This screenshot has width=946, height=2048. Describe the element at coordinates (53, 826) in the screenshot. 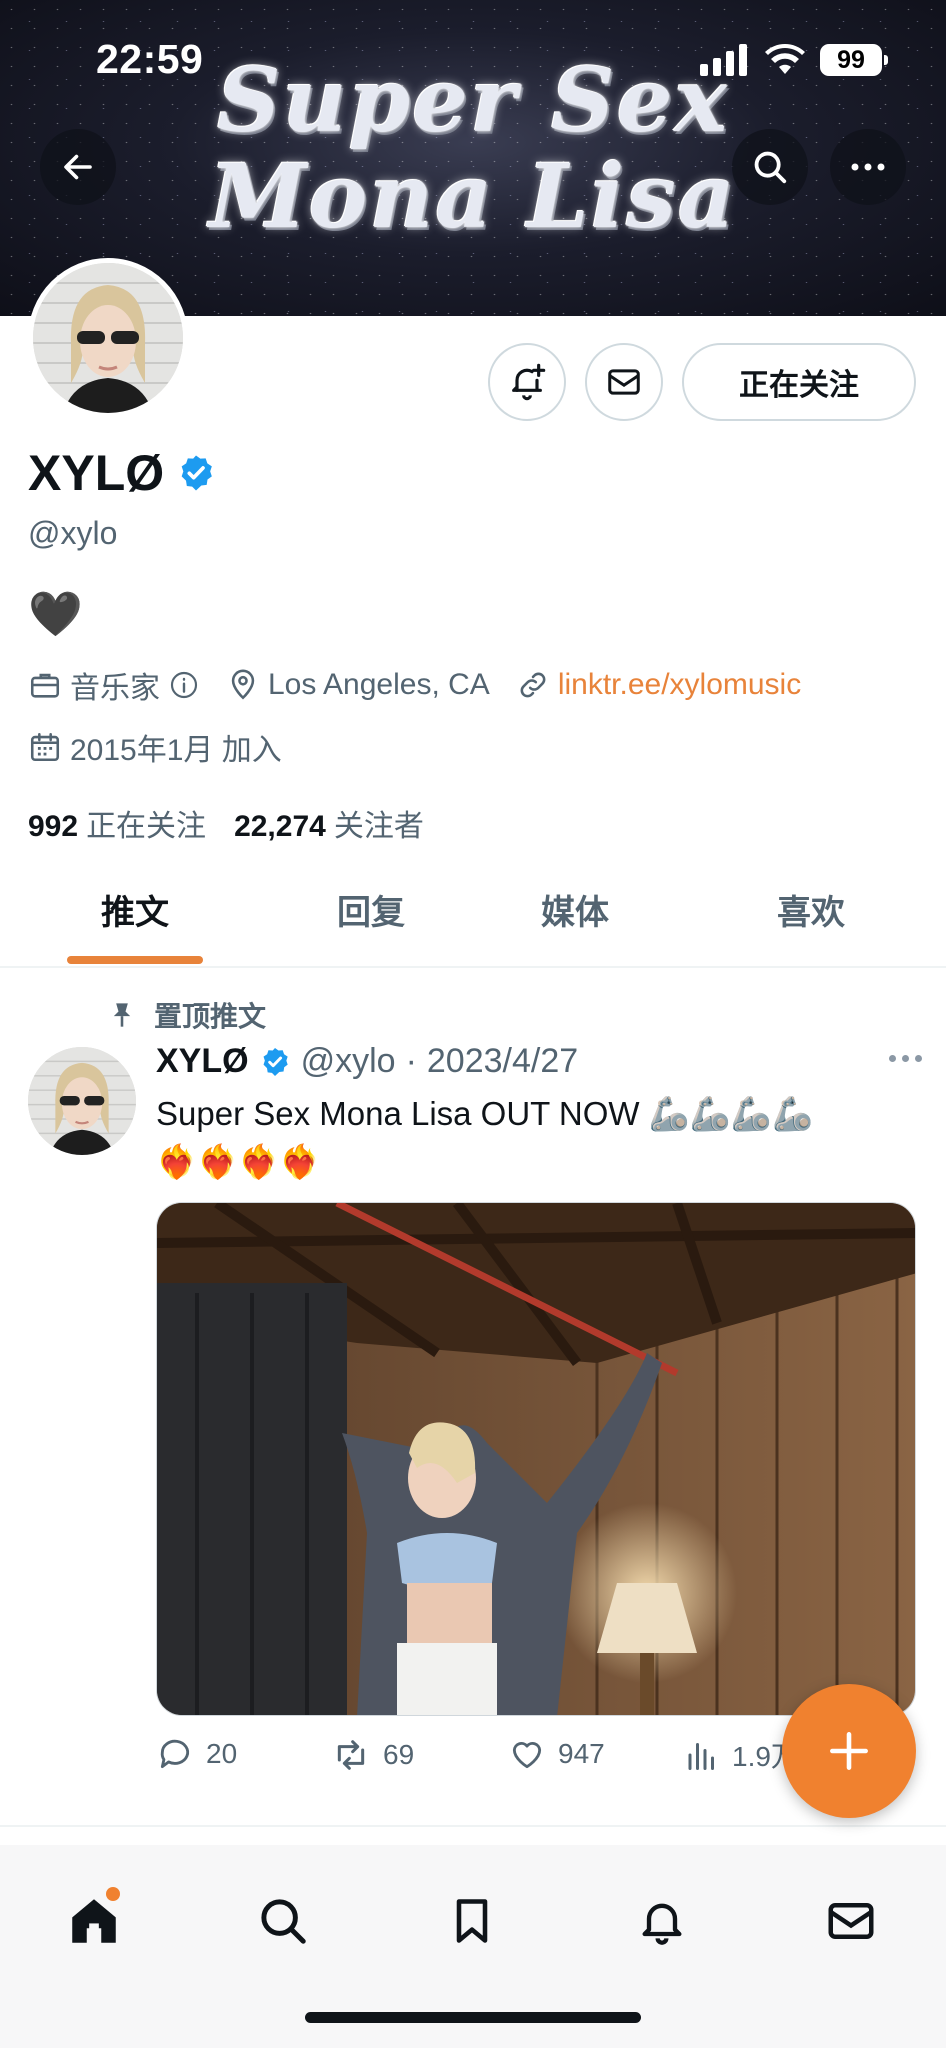

I see `following-count: 992` at that location.